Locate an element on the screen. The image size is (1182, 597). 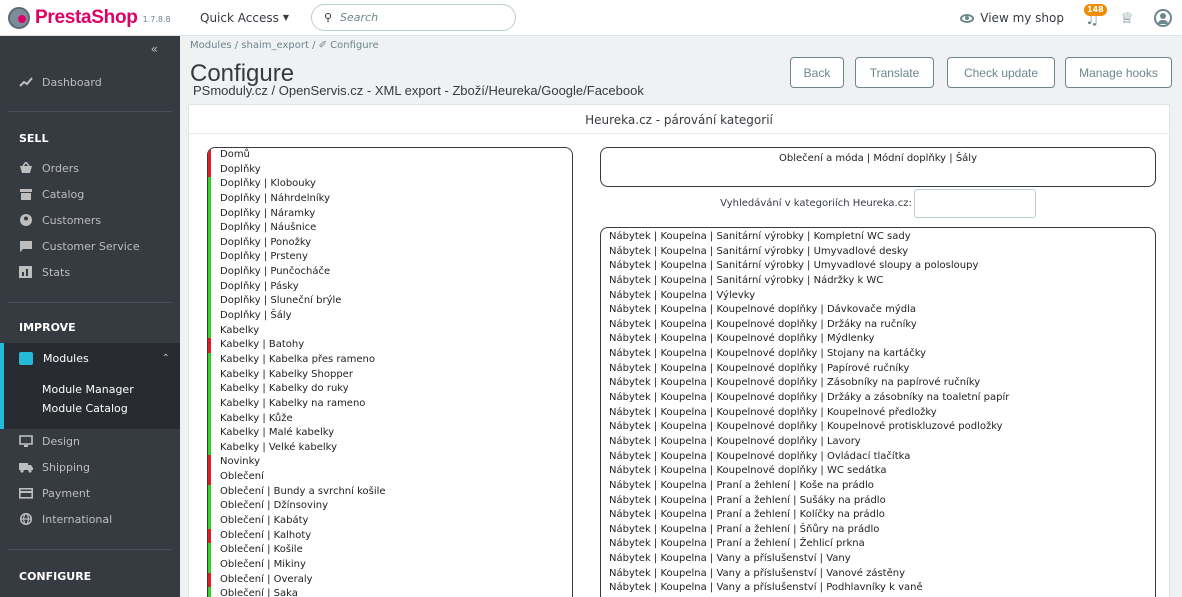
heureka-category-item: Nábytek | Koupelna | Výlevky is located at coordinates (878, 296).